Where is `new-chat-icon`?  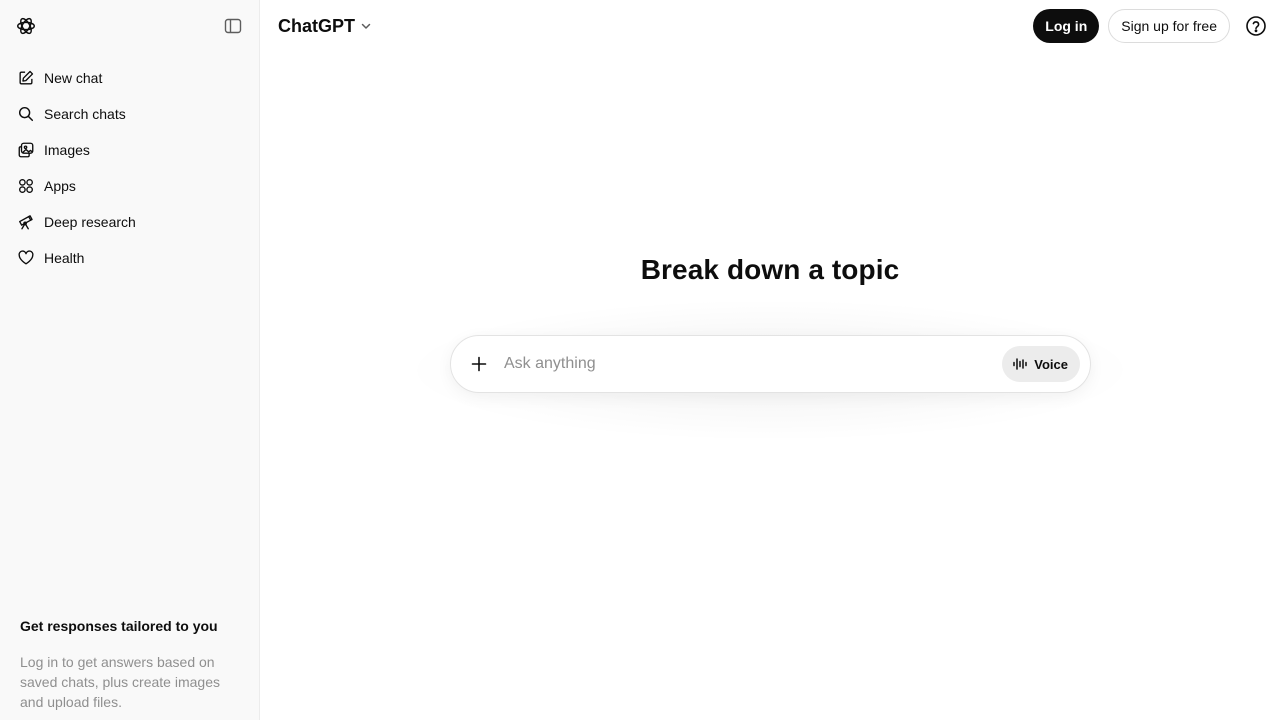
new-chat-icon is located at coordinates (26, 78).